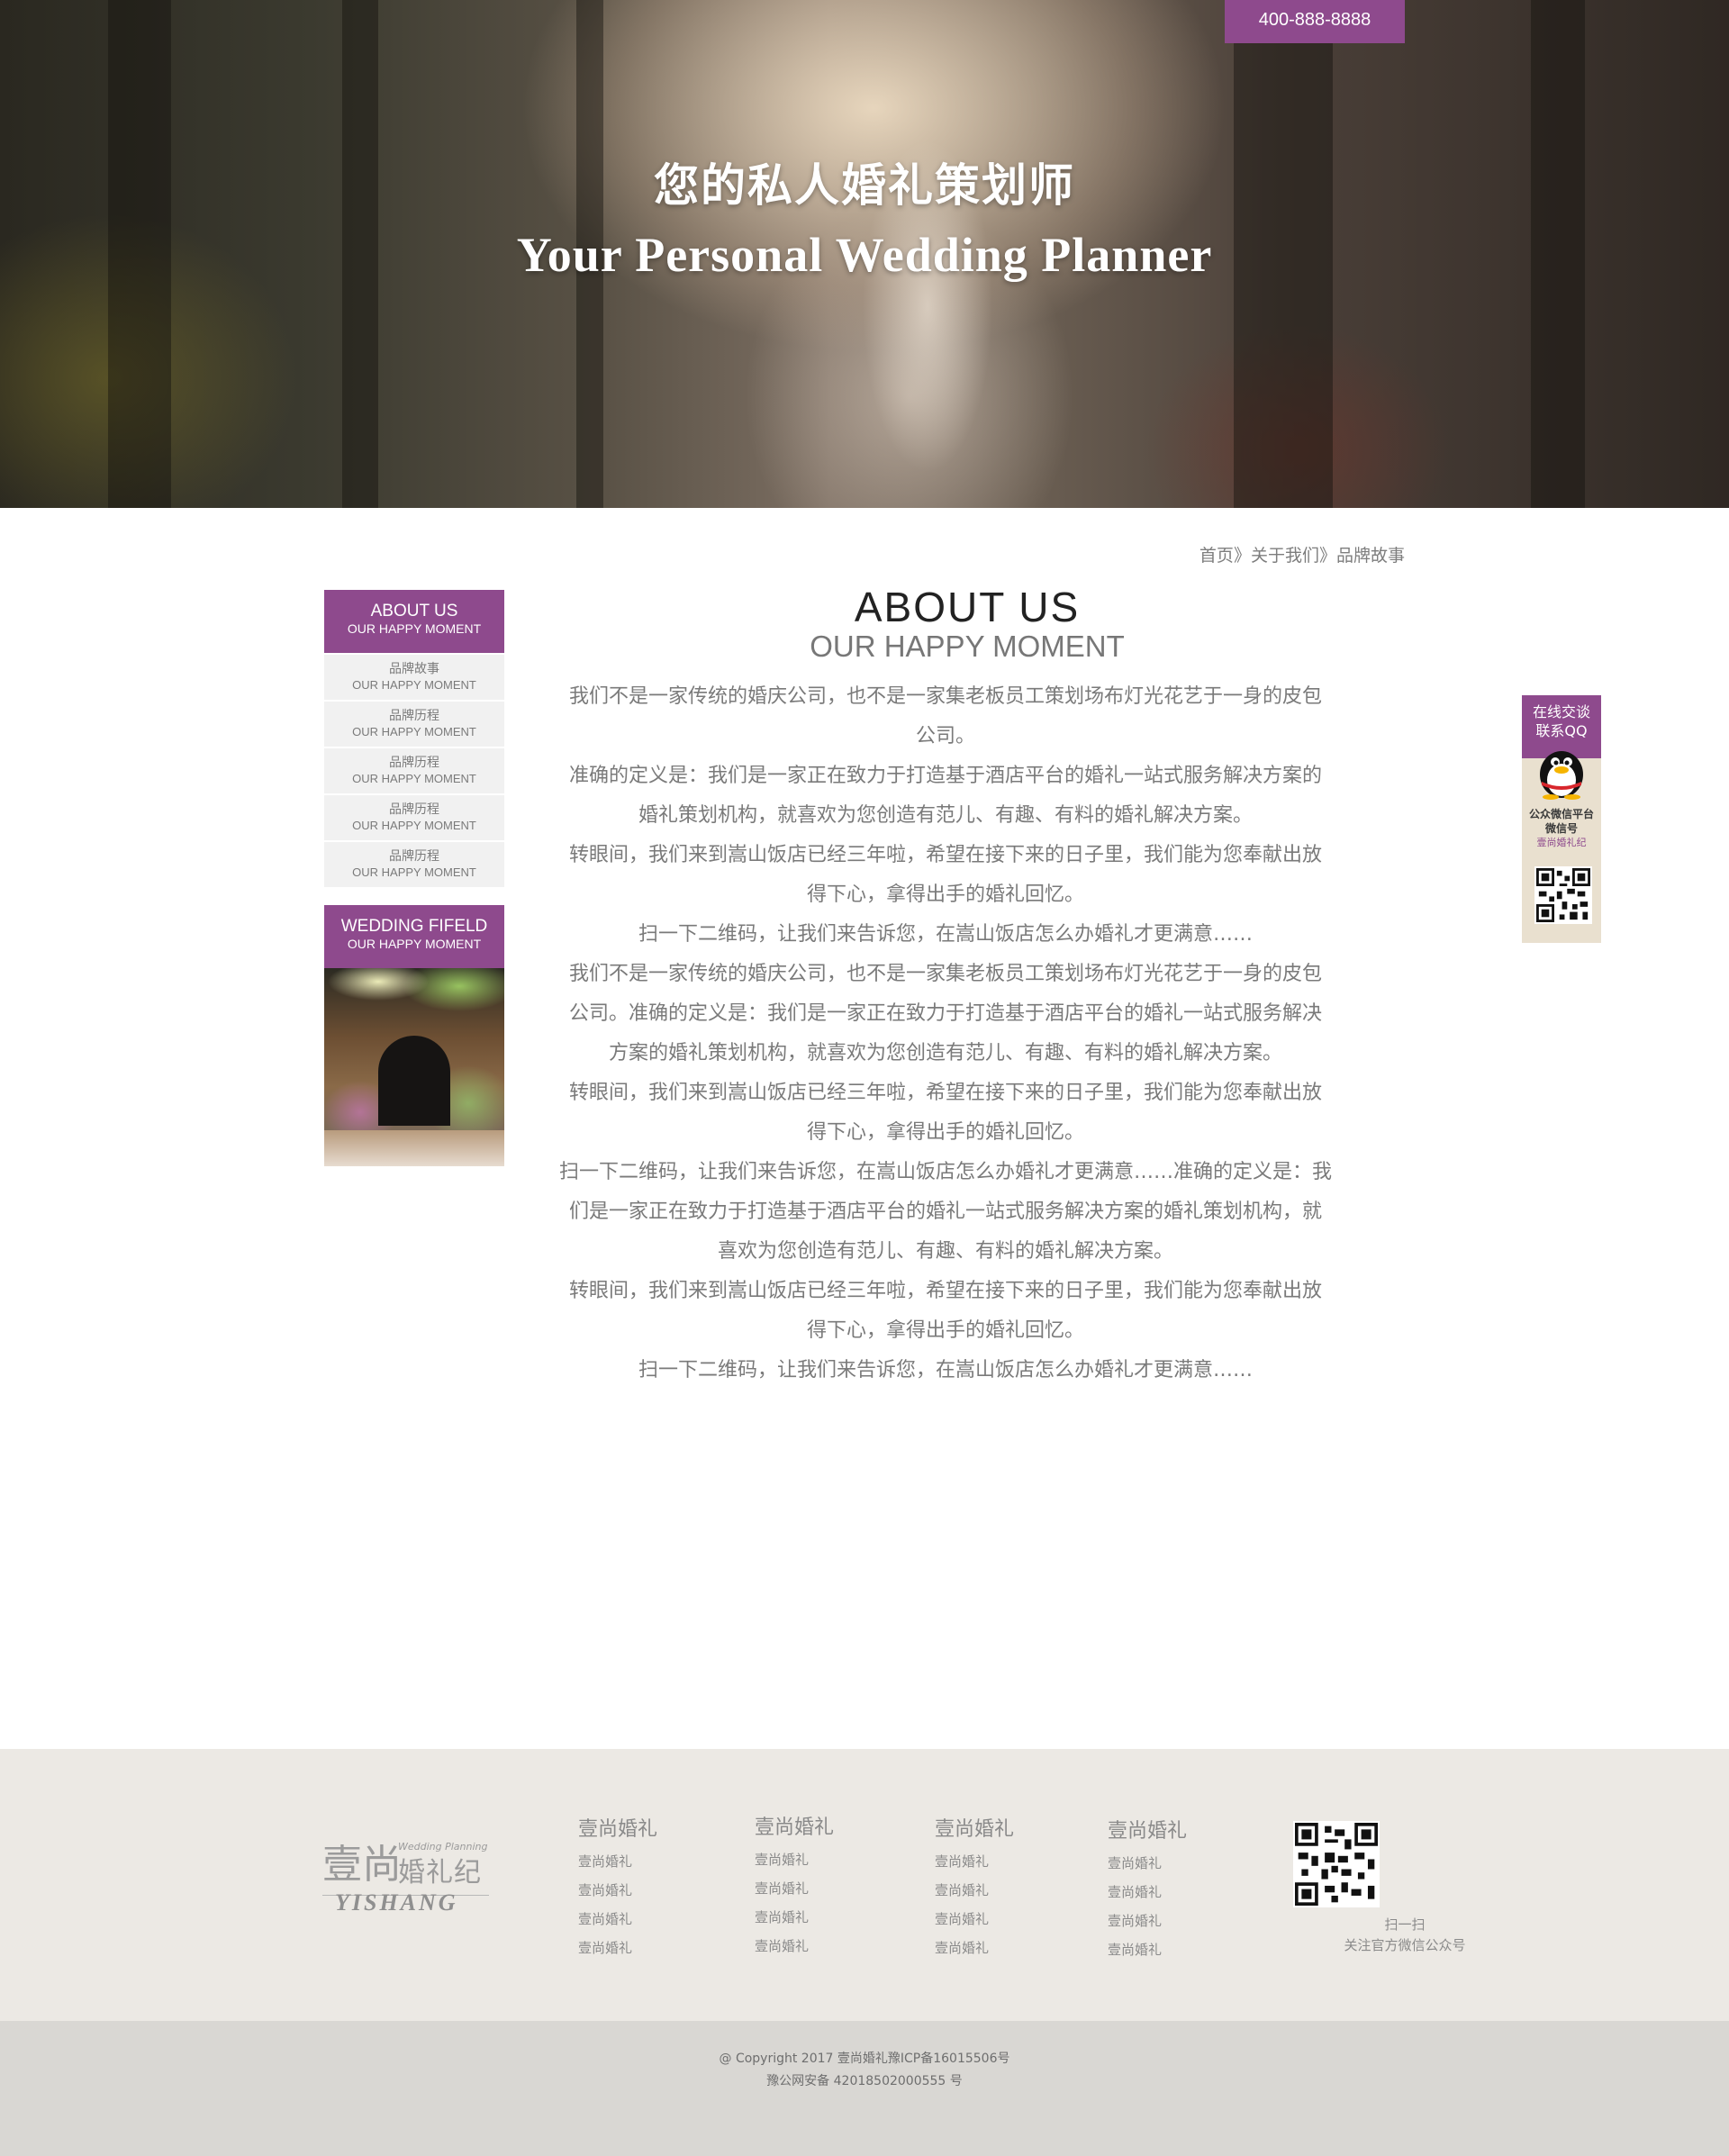  I want to click on breadcrumb-current: 品牌故事, so click(1370, 556).